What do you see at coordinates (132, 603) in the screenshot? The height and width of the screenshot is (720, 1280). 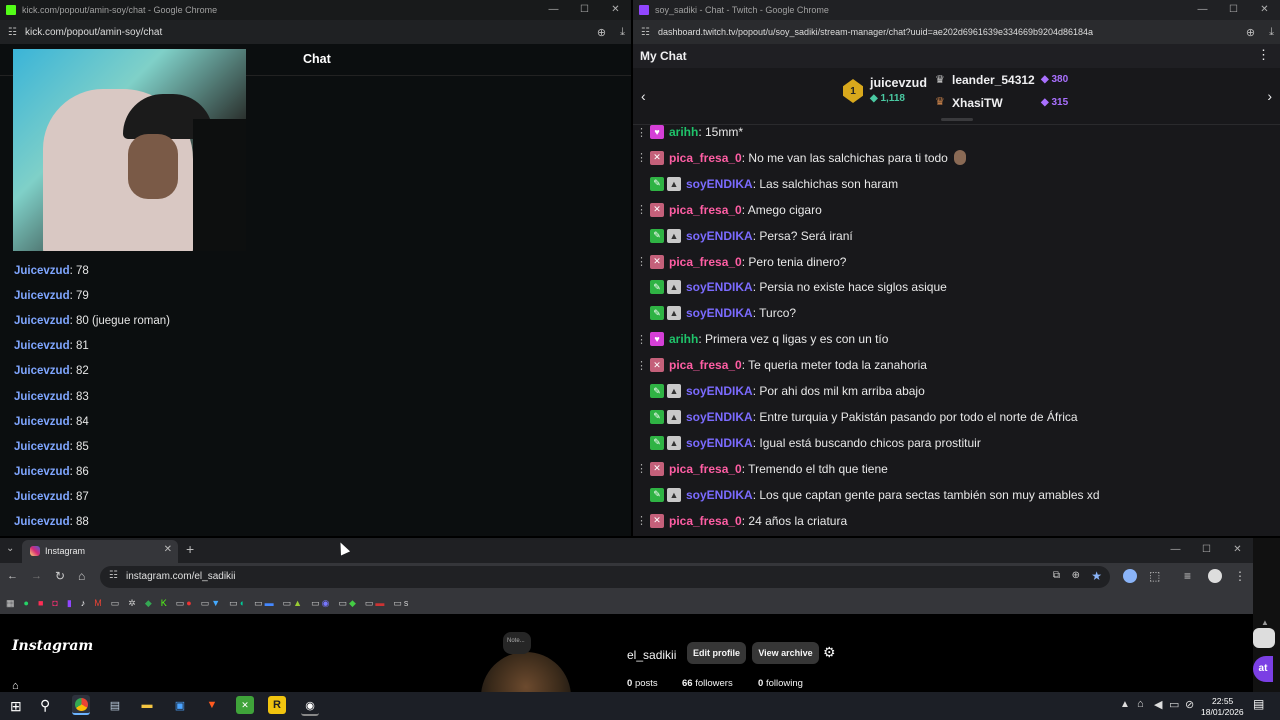 I see `chatgpt-bookmark-icon: ✲` at bounding box center [132, 603].